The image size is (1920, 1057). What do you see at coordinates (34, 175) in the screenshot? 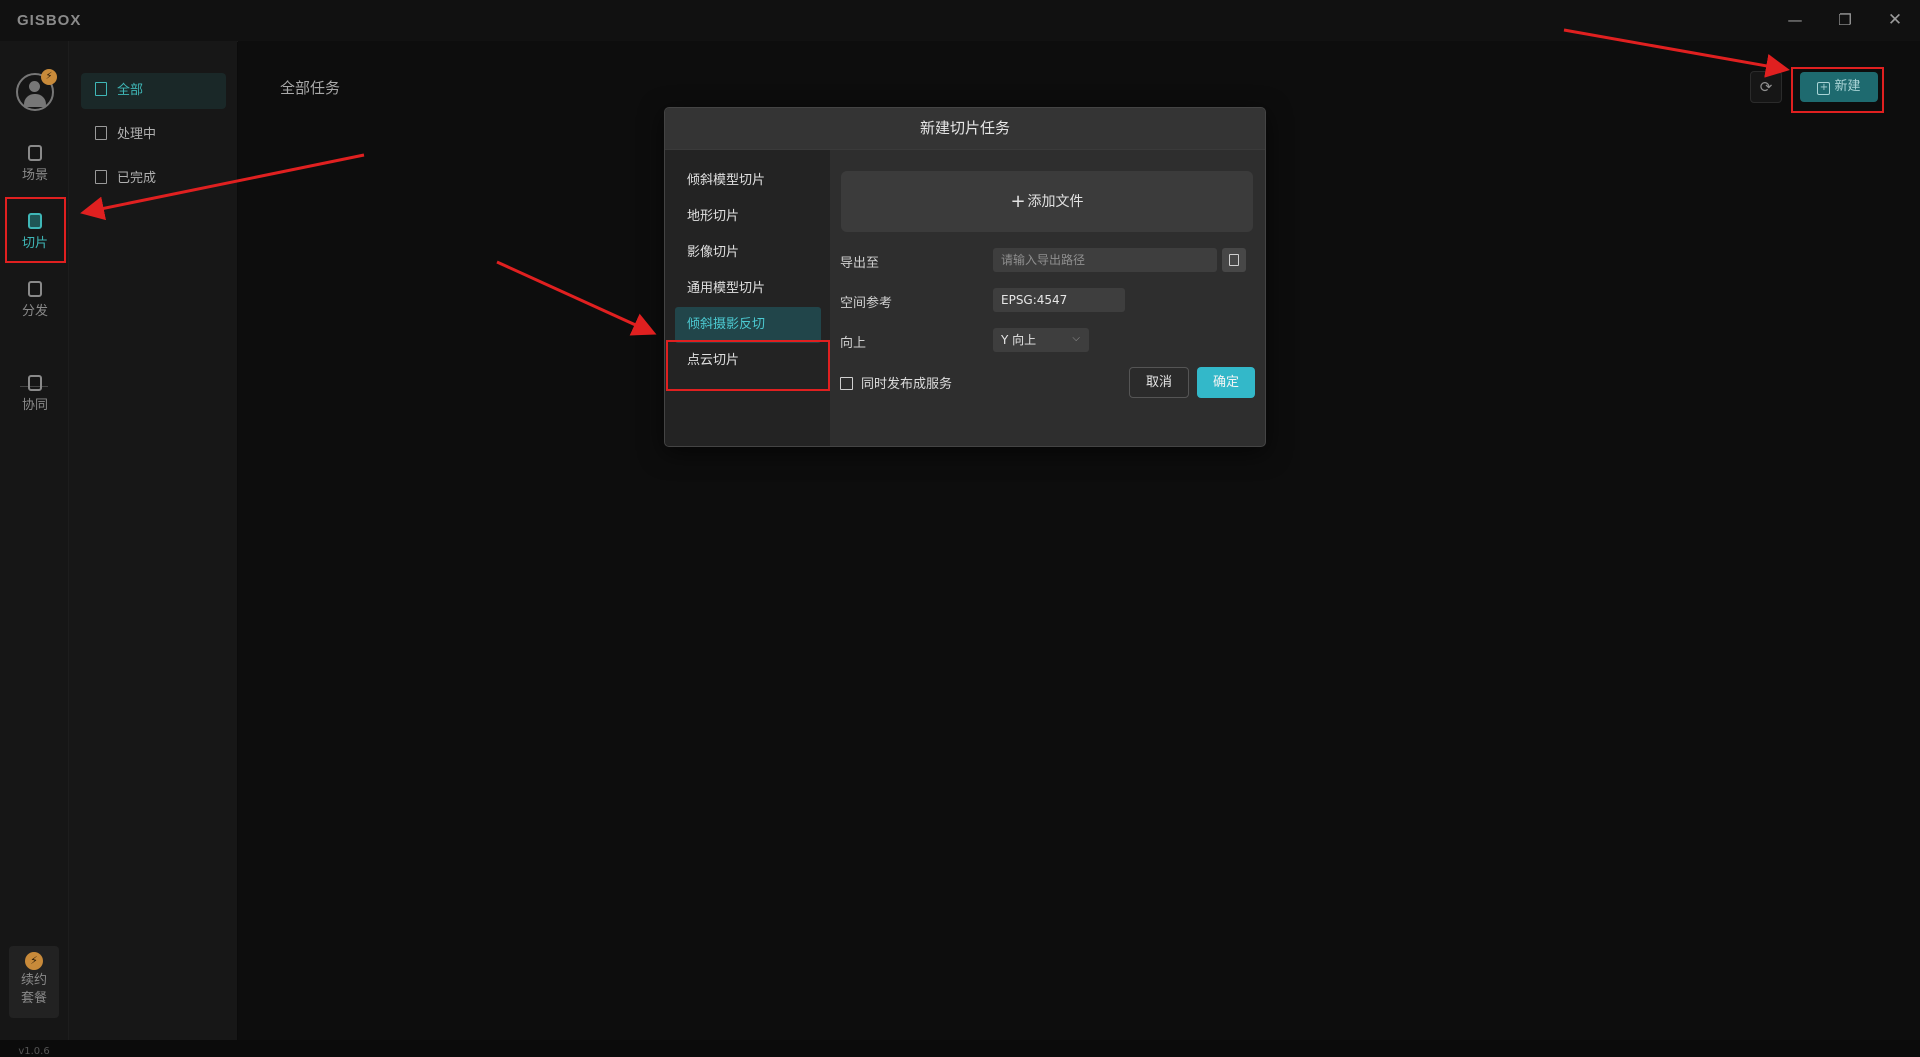
I see `rail-item-label: 场景` at bounding box center [34, 175].